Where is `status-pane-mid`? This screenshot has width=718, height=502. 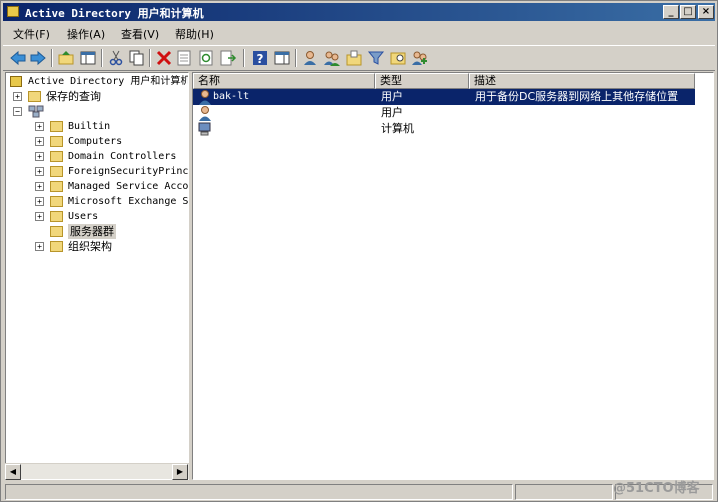
status-pane-mid is located at coordinates (564, 492).